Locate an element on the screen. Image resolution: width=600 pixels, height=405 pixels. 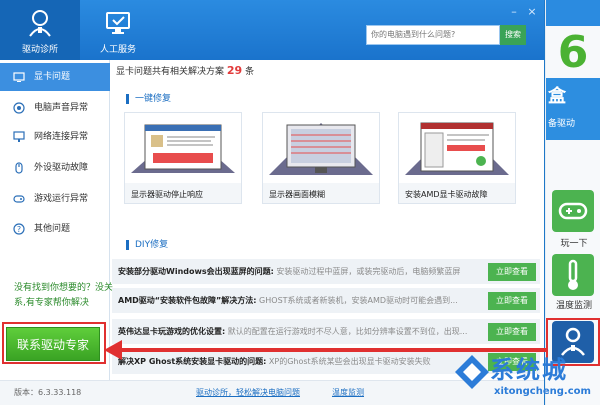
sidebar-item-sound: 电脑声音异常 is located at coordinates (55, 108).